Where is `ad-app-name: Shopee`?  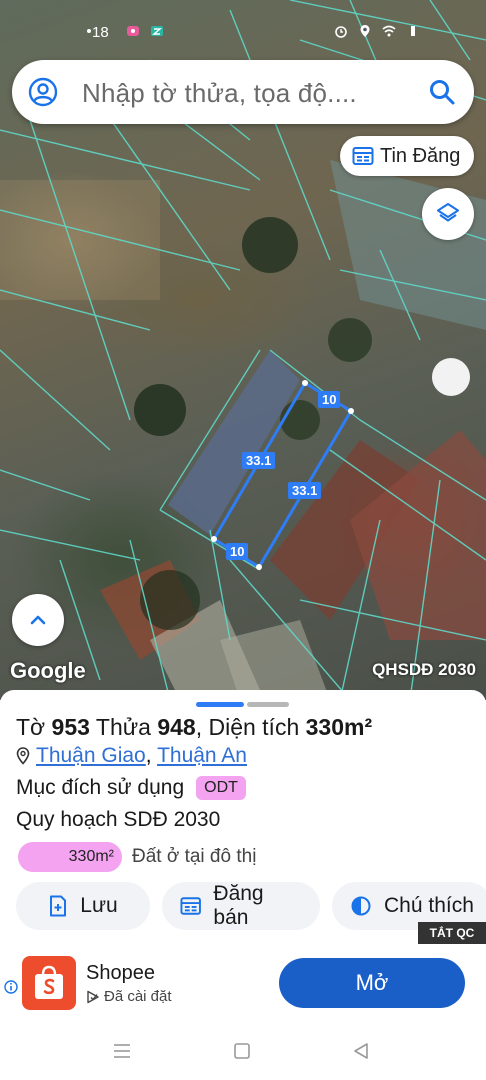 ad-app-name: Shopee is located at coordinates (120, 973).